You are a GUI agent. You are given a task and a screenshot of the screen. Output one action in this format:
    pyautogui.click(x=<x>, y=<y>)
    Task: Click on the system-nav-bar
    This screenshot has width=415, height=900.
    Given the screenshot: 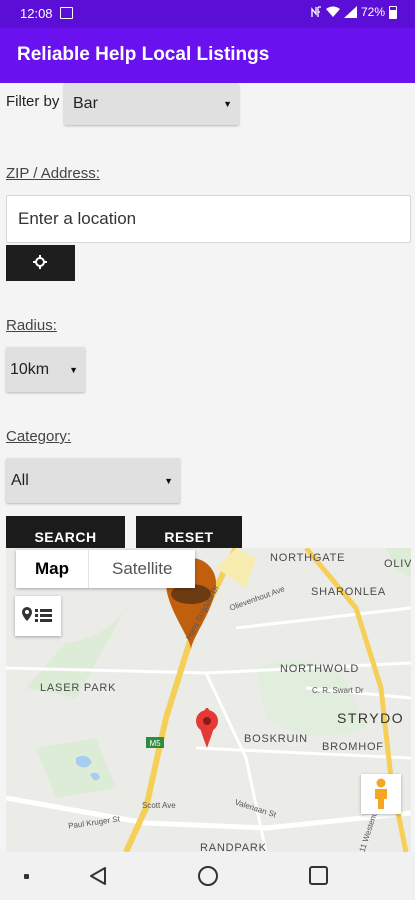 What is the action you would take?
    pyautogui.click(x=207, y=876)
    